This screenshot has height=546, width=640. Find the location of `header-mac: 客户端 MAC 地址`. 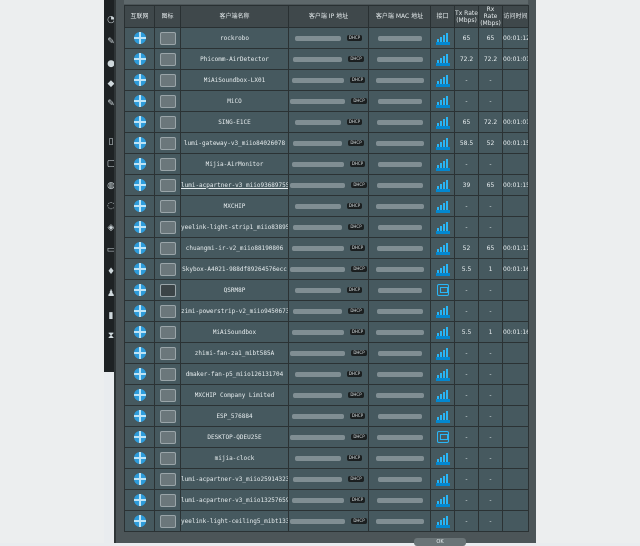

header-mac: 客户端 MAC 地址 is located at coordinates (399, 16).